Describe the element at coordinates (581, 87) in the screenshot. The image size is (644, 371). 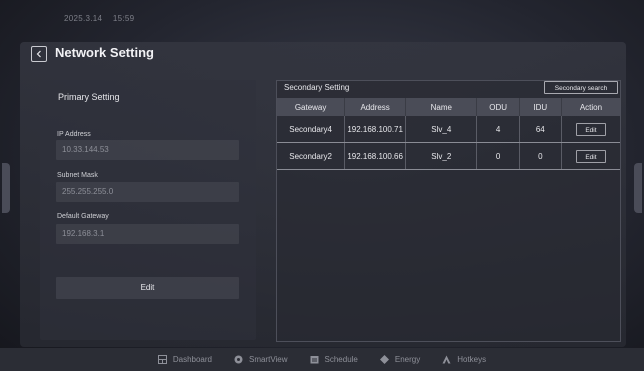
I see `secondary-search-button: Secondary search` at that location.